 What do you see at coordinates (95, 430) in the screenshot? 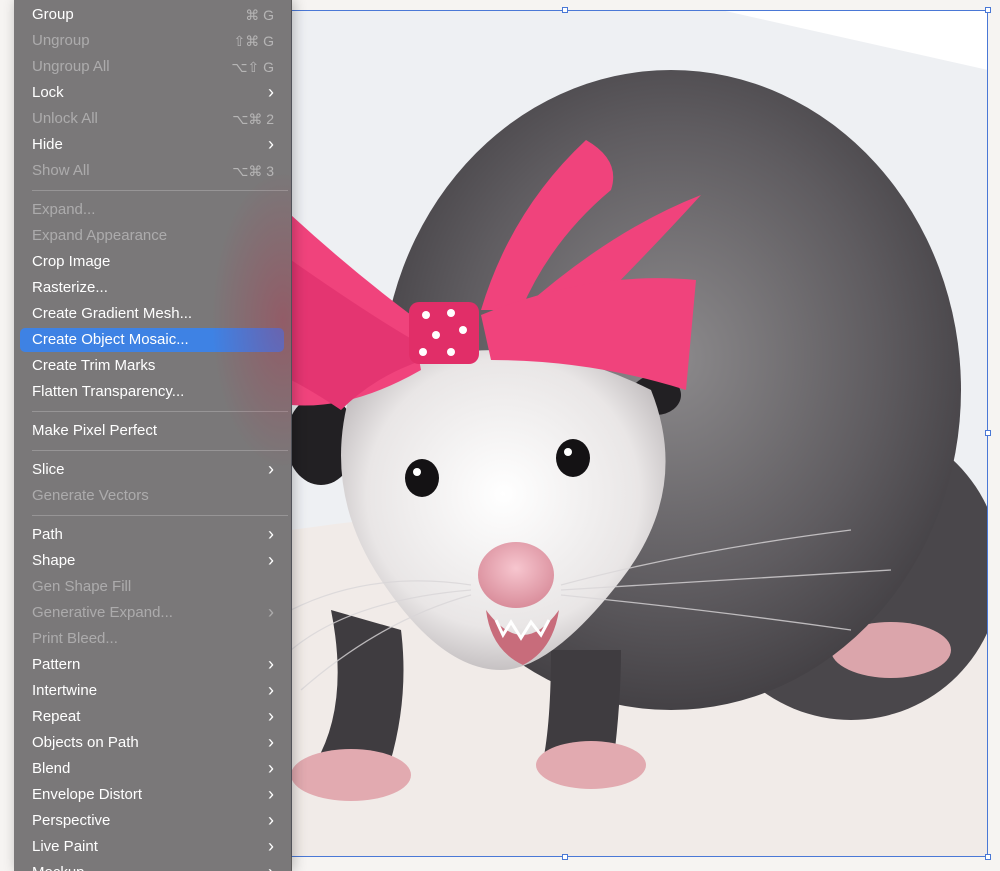
I see `menu-item-label: Make Pixel Perfect` at bounding box center [95, 430].